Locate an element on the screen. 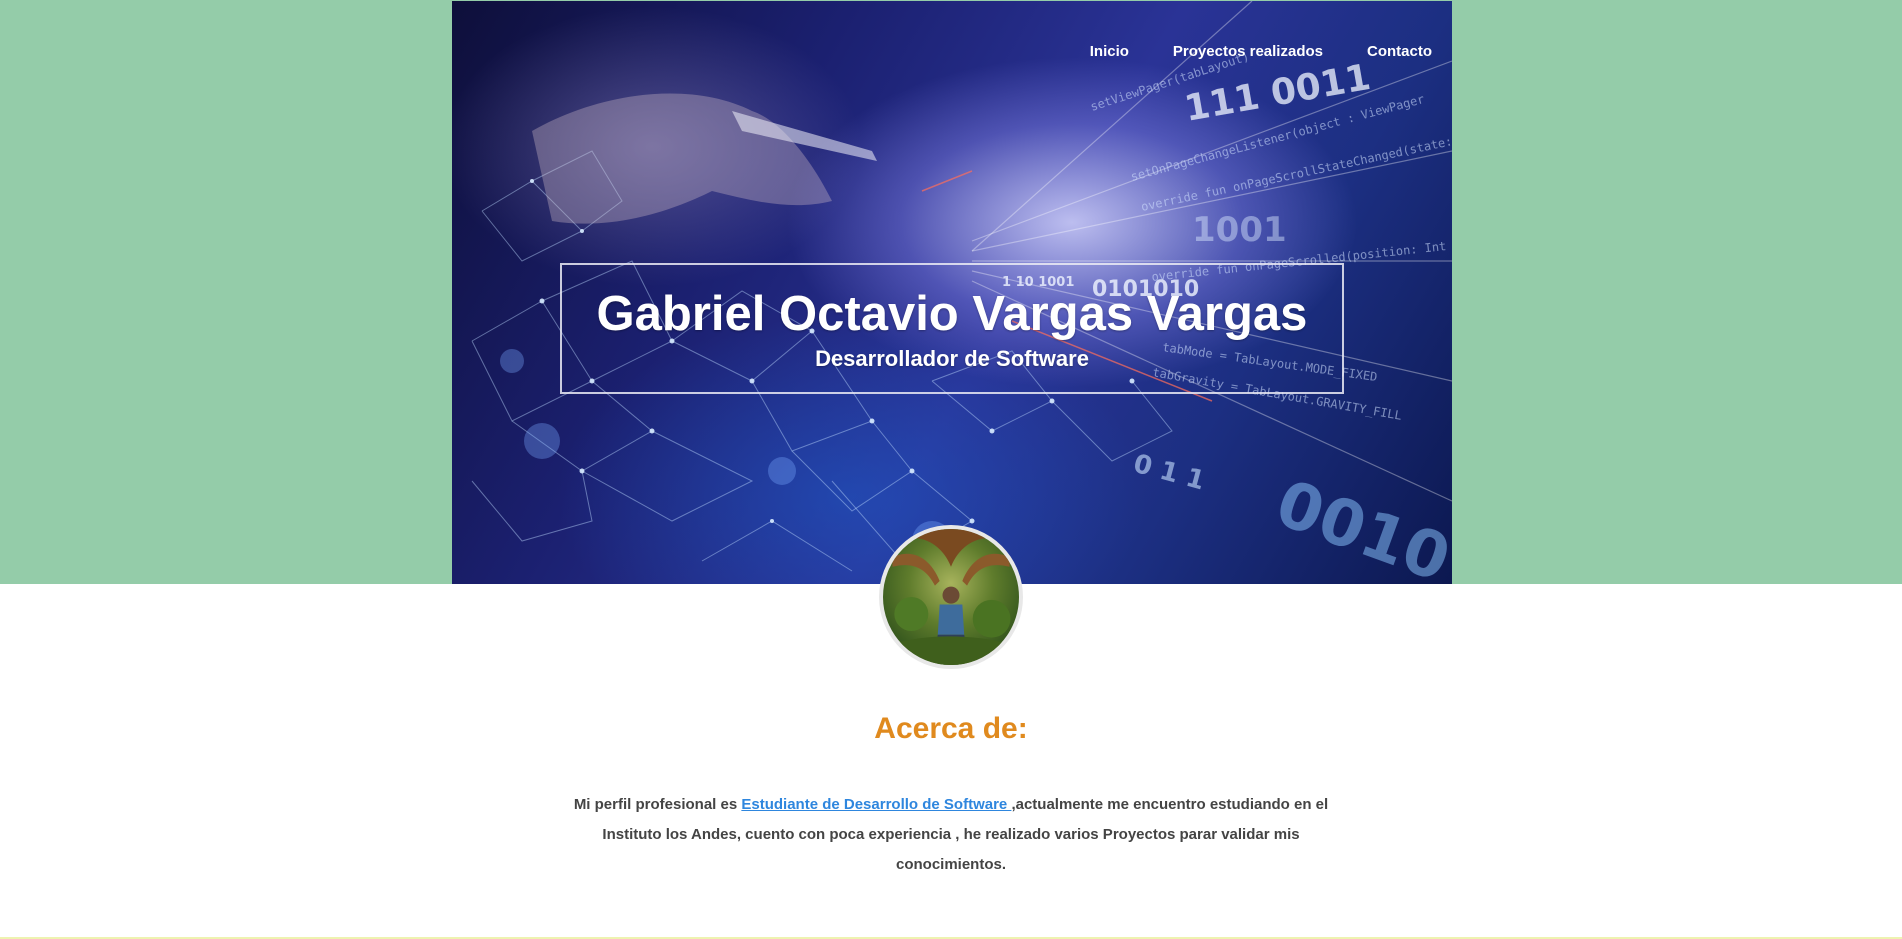  hero-name: Gabriel Octavio Vargas Vargas is located at coordinates (952, 313).